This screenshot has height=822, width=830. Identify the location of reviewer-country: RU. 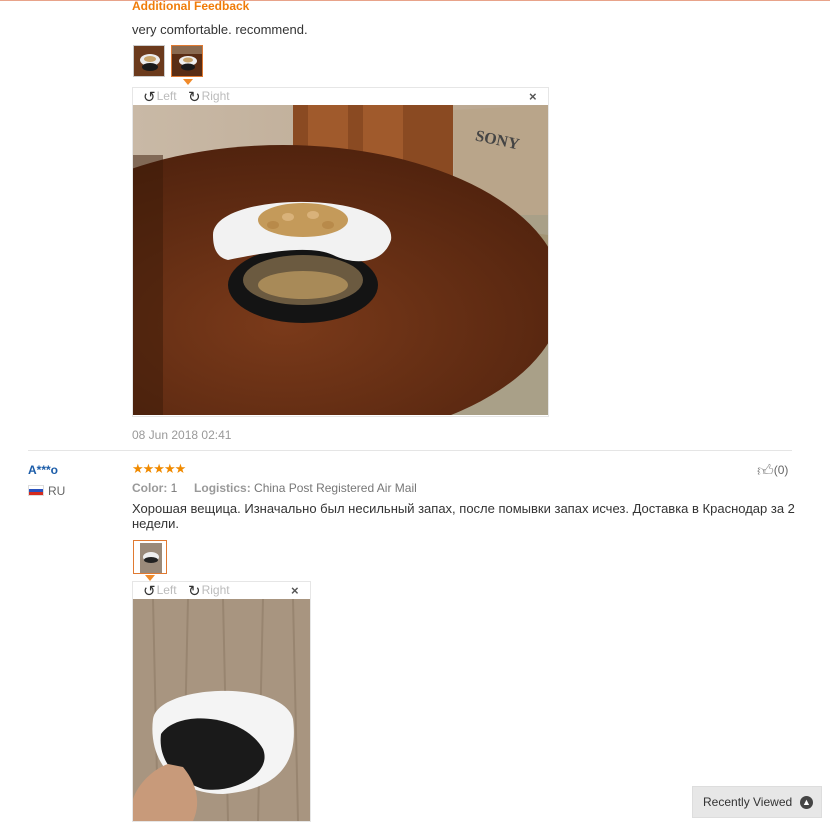
(46, 491).